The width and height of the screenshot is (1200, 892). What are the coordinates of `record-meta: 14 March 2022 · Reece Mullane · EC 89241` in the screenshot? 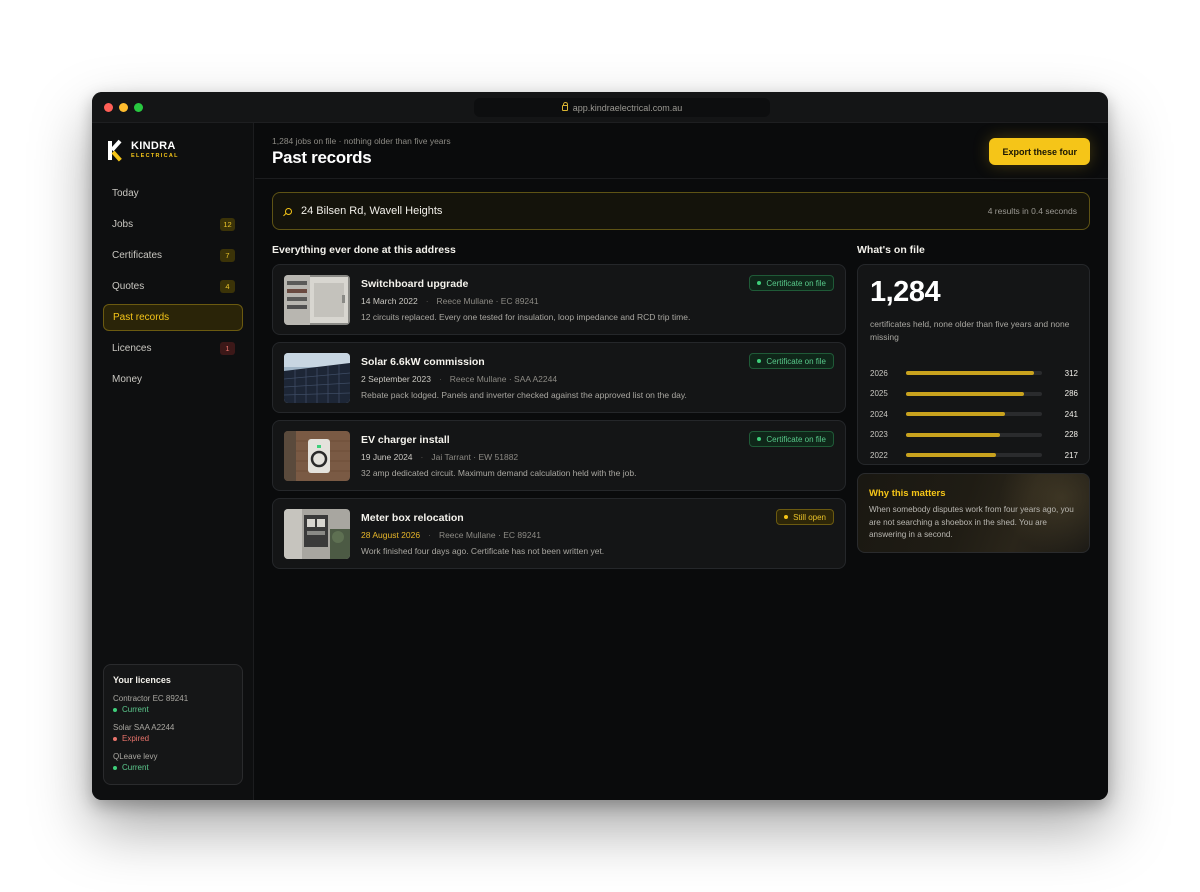 It's located at (450, 301).